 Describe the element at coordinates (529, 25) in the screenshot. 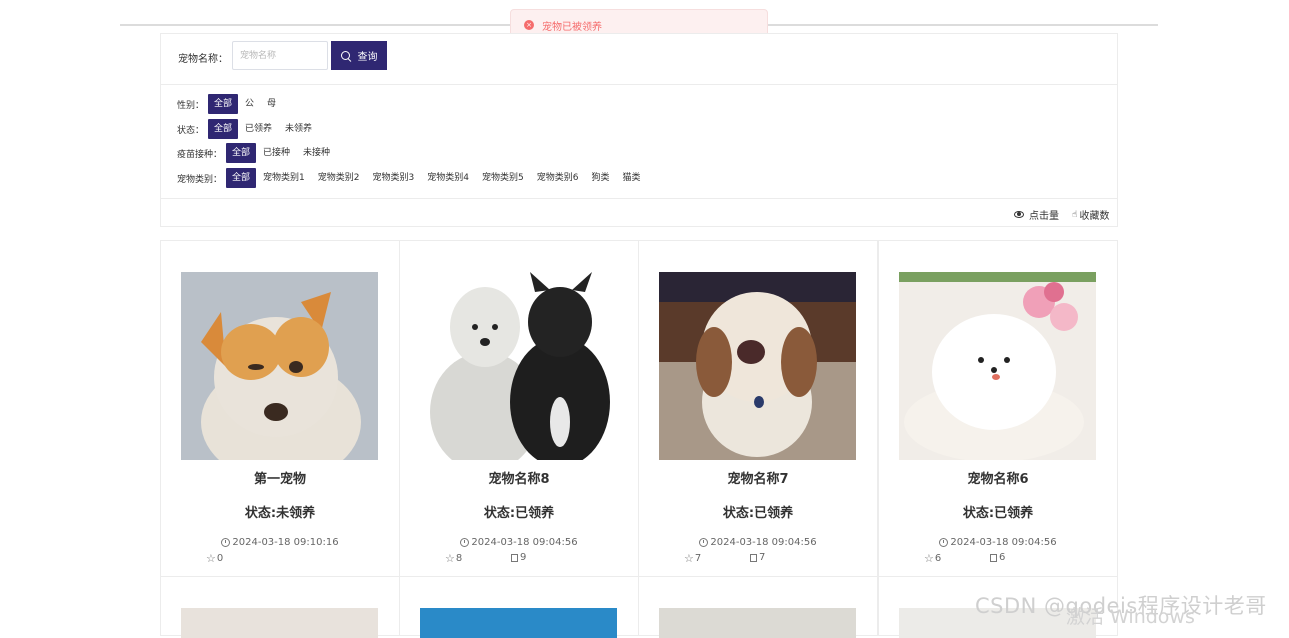

I see `close-circle-icon: ×` at that location.